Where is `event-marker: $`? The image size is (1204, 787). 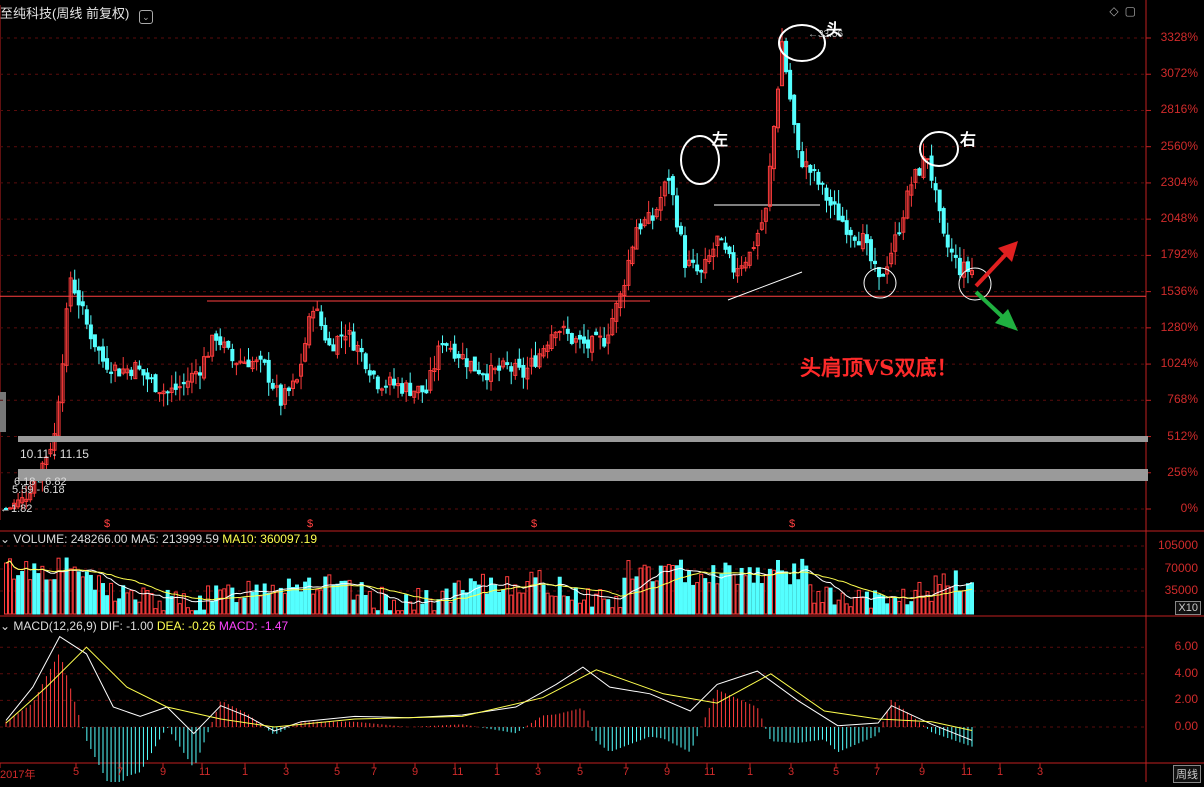
event-marker: $ is located at coordinates (310, 524).